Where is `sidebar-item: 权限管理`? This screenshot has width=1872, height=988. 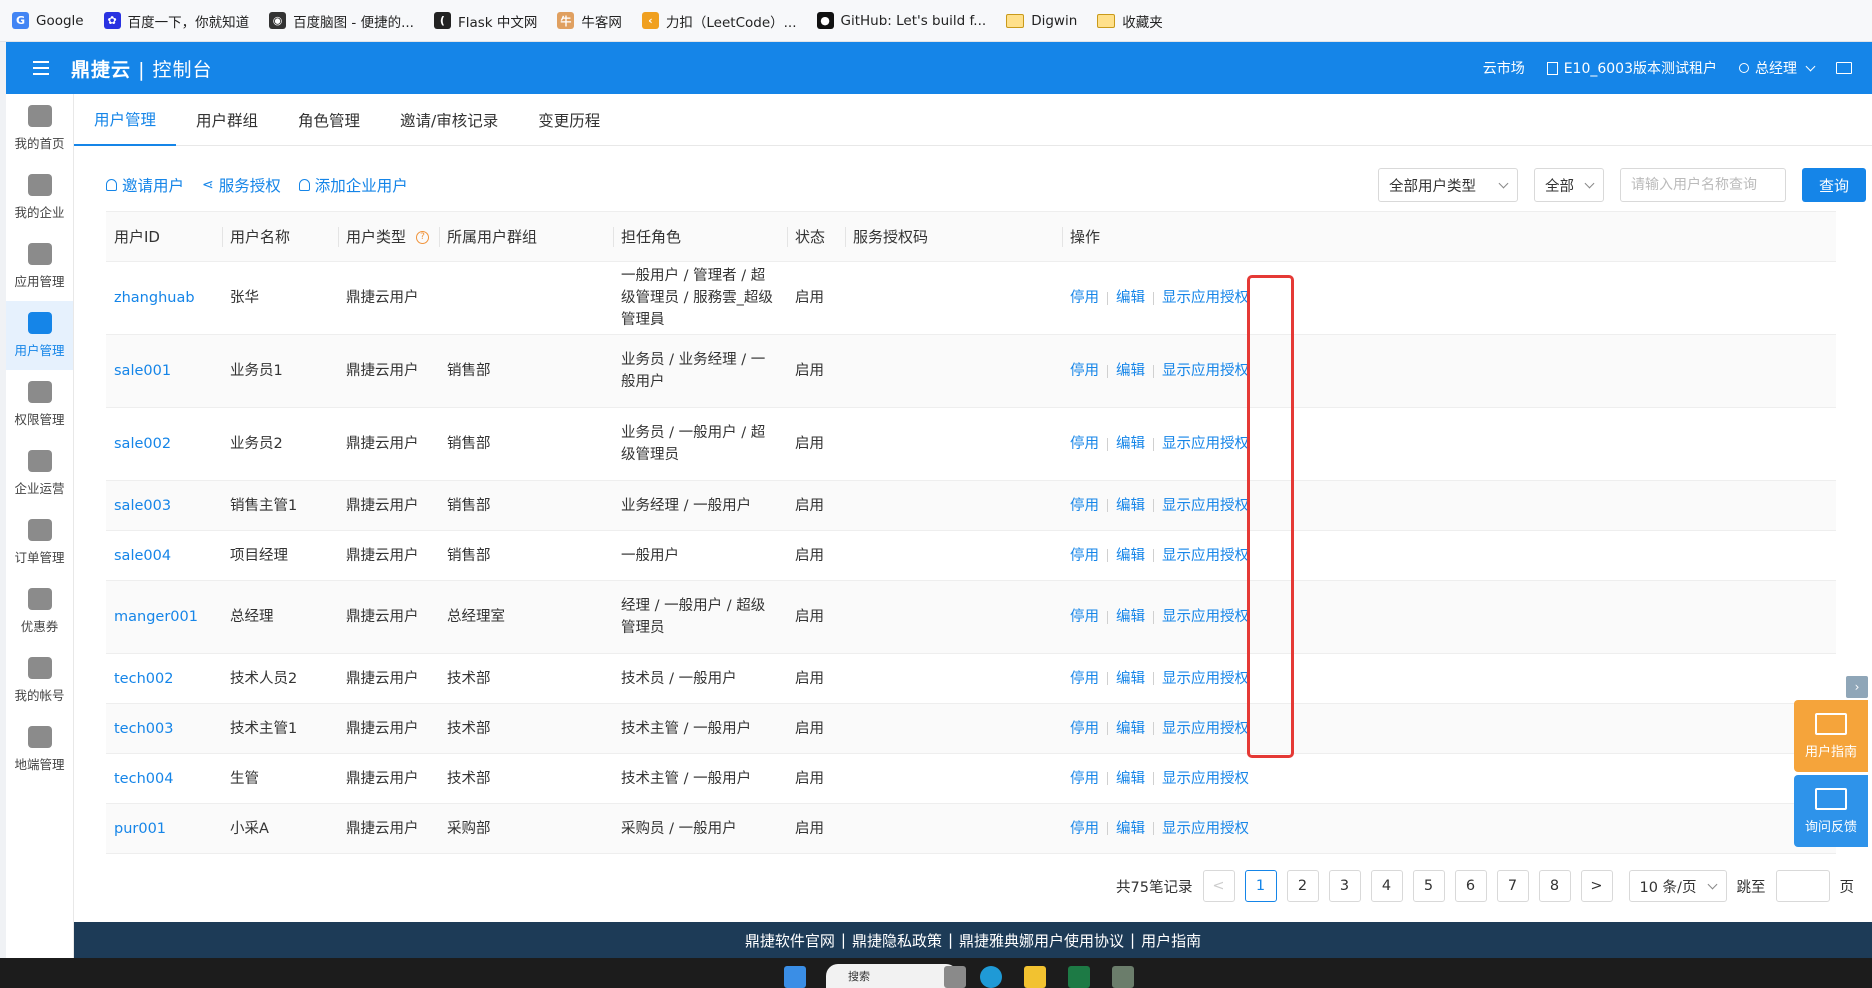 sidebar-item: 权限管理 is located at coordinates (39, 404).